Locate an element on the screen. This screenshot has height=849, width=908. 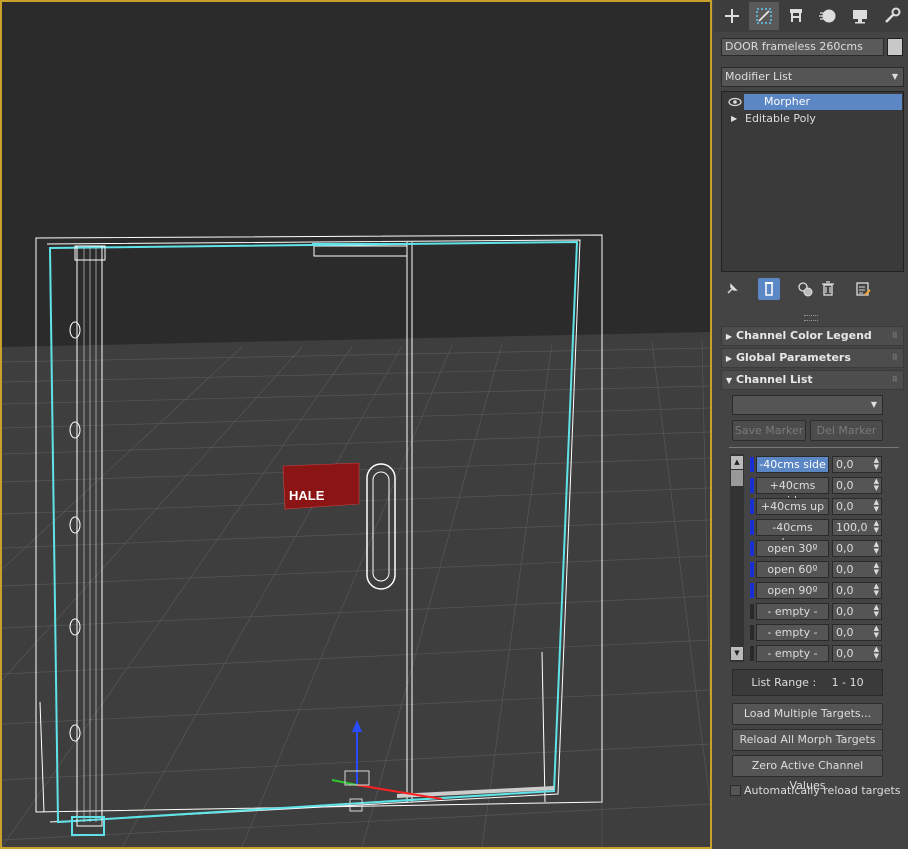
marker-dropdown: ▼ is located at coordinates (807, 405).